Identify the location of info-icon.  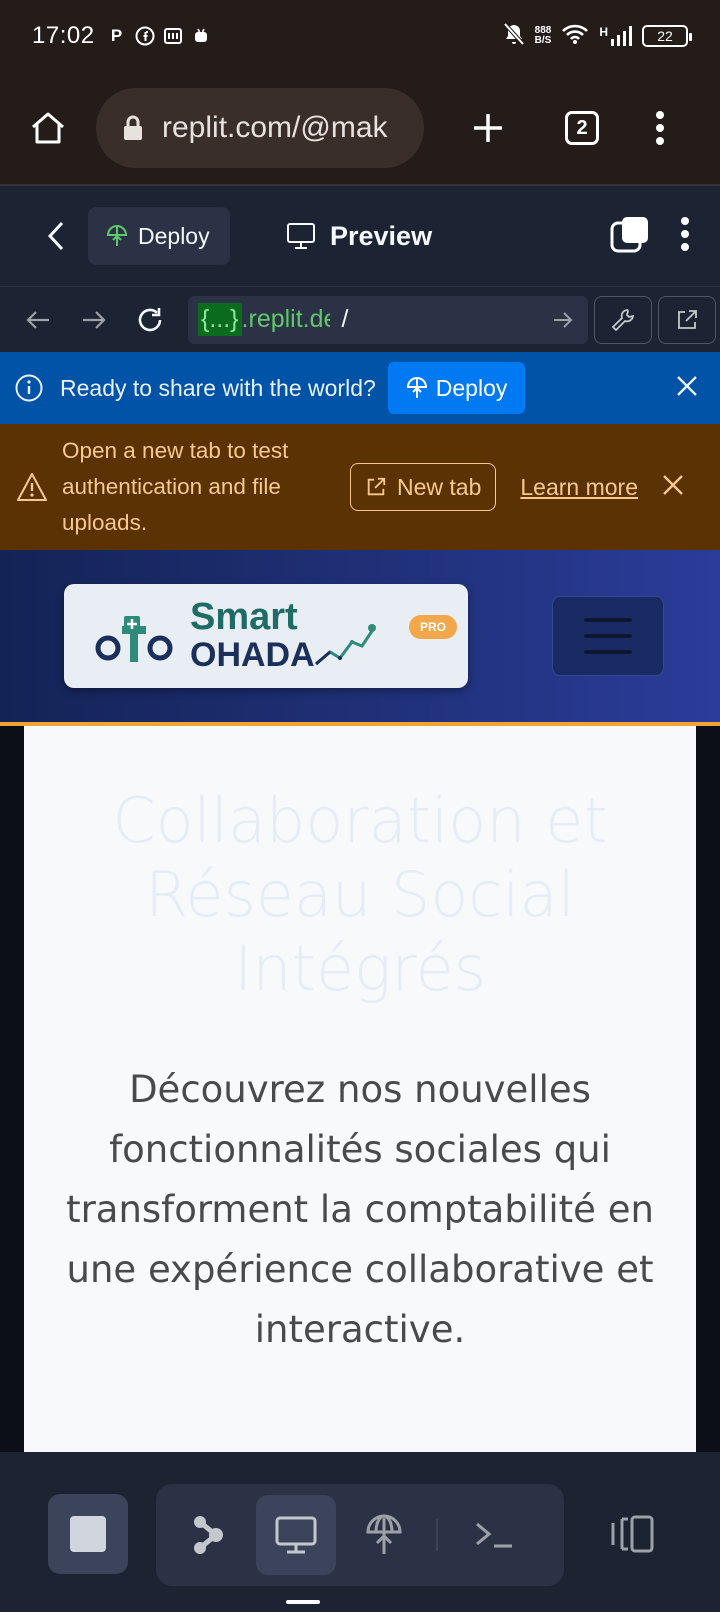
(29, 388).